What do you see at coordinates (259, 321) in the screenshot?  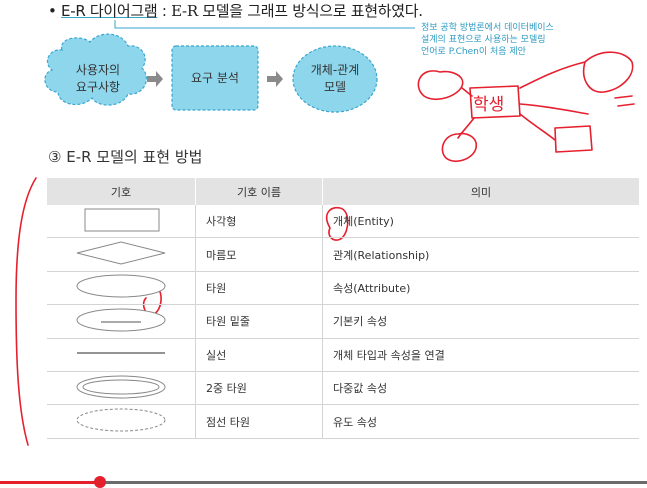 I see `symbol-name-cell: 타원 밑줄` at bounding box center [259, 321].